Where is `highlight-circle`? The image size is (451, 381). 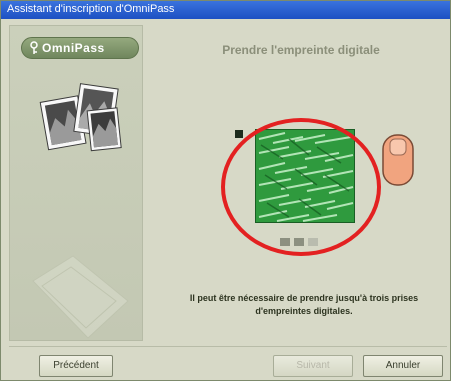 highlight-circle is located at coordinates (301, 187).